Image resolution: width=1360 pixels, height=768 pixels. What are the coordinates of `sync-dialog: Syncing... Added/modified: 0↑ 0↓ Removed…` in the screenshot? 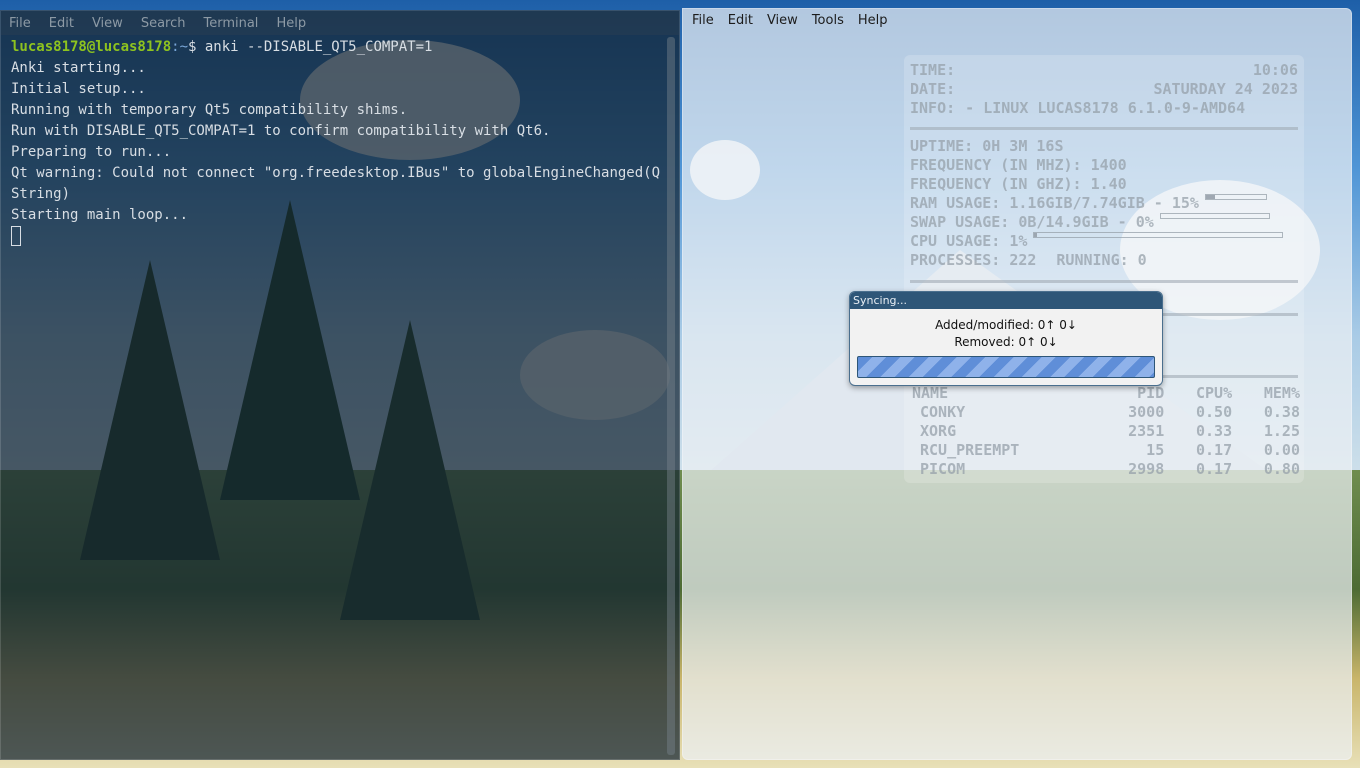 It's located at (1006, 338).